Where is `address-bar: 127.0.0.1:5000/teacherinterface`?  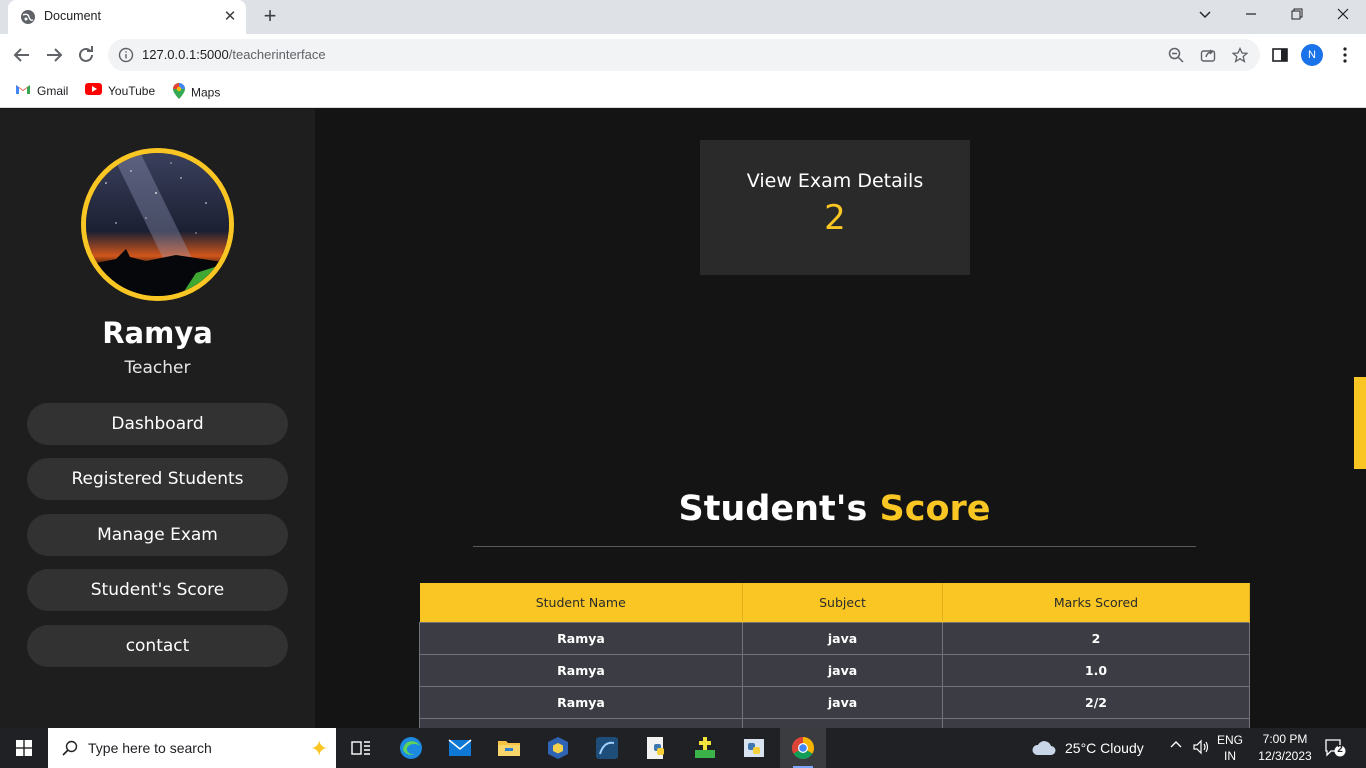 address-bar: 127.0.0.1:5000/teacherinterface is located at coordinates (684, 55).